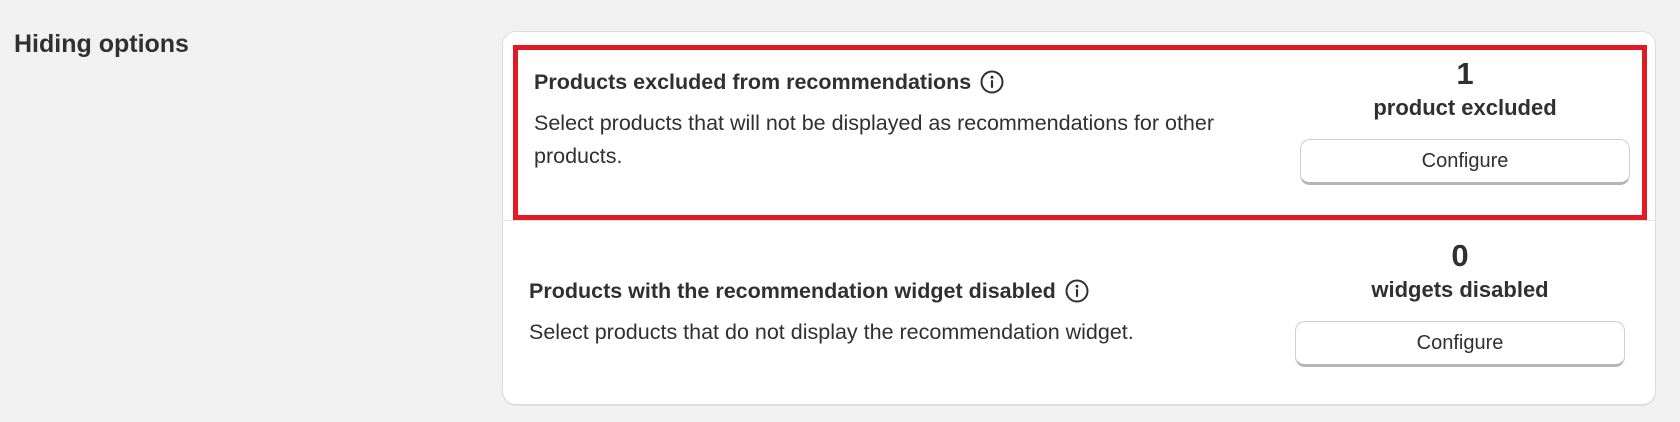 The width and height of the screenshot is (1680, 422). Describe the element at coordinates (1460, 289) in the screenshot. I see `stat-label: widgets disabled` at that location.